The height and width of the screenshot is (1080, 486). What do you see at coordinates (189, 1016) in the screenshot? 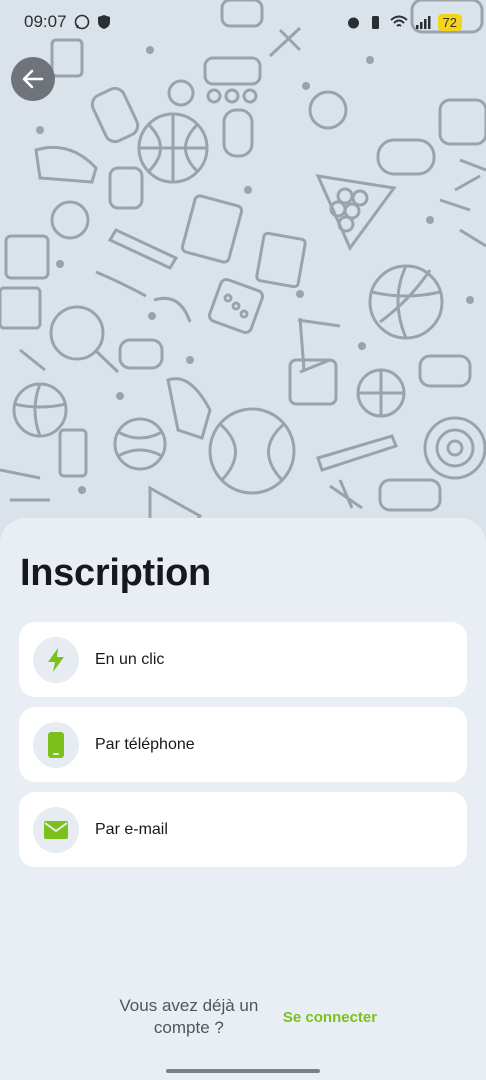
I see `login-question: Vous avez déjà un compte ?` at bounding box center [189, 1016].